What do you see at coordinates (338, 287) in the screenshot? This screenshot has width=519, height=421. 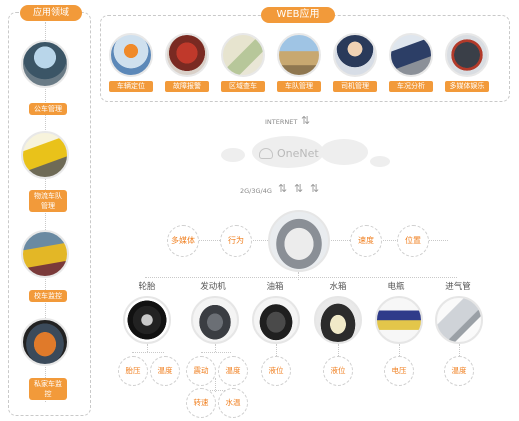 I see `component-label-water-tank: 水箱` at bounding box center [338, 287].